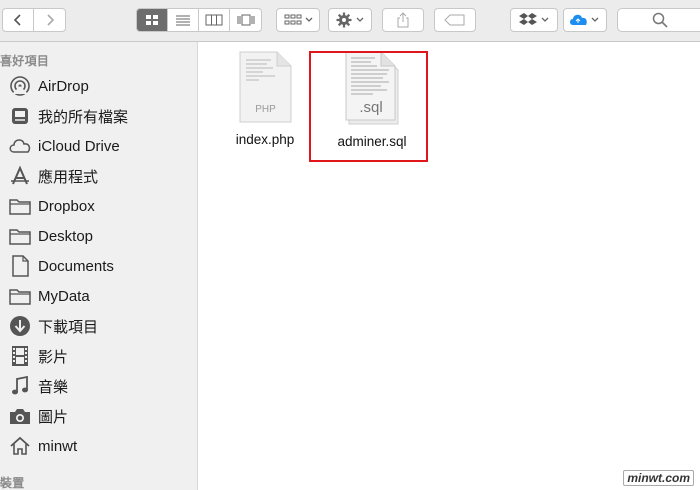 The width and height of the screenshot is (700, 490). Describe the element at coordinates (20, 266) in the screenshot. I see `document-icon` at that location.